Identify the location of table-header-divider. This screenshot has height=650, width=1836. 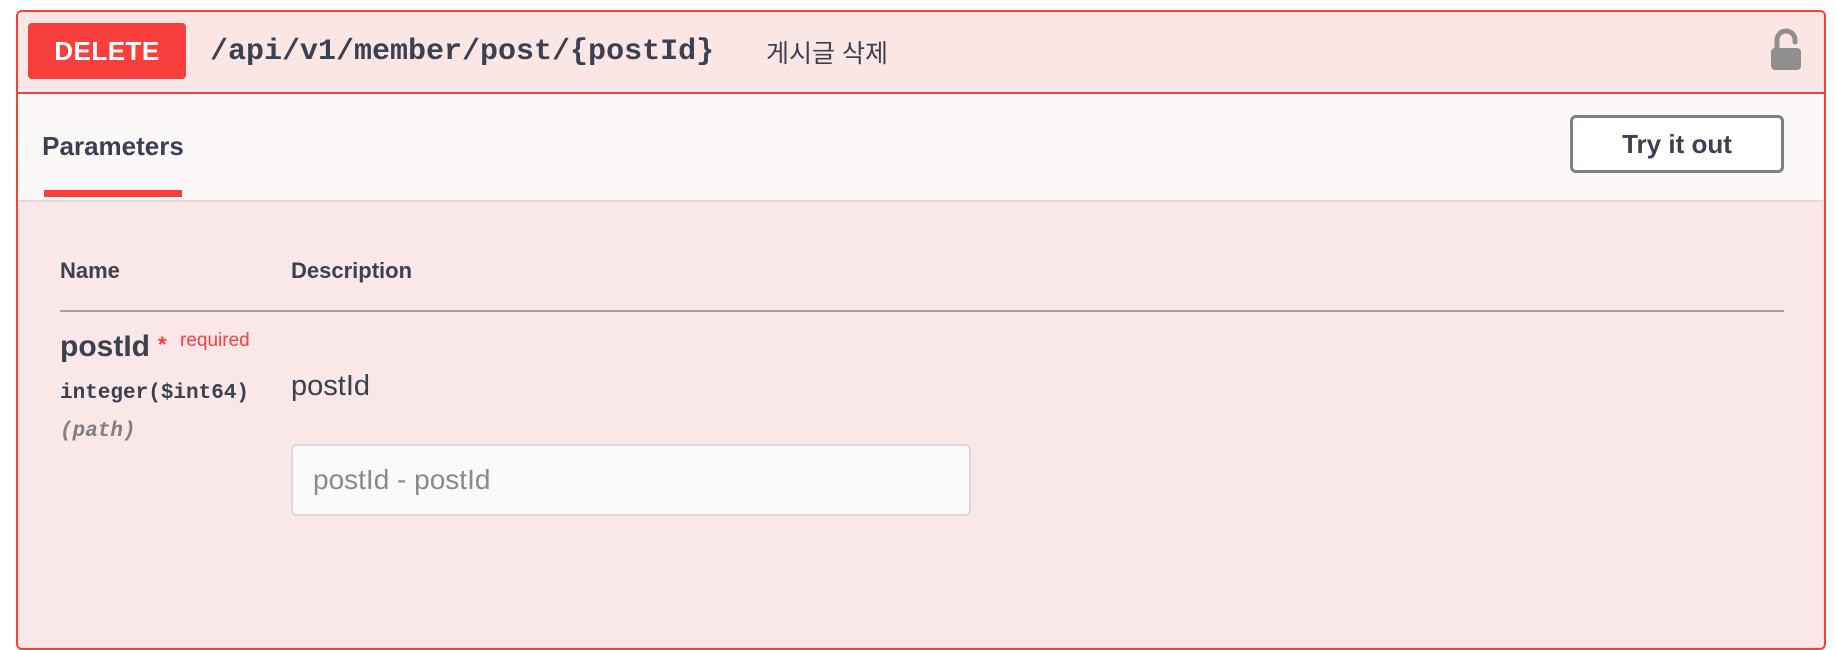
(922, 311).